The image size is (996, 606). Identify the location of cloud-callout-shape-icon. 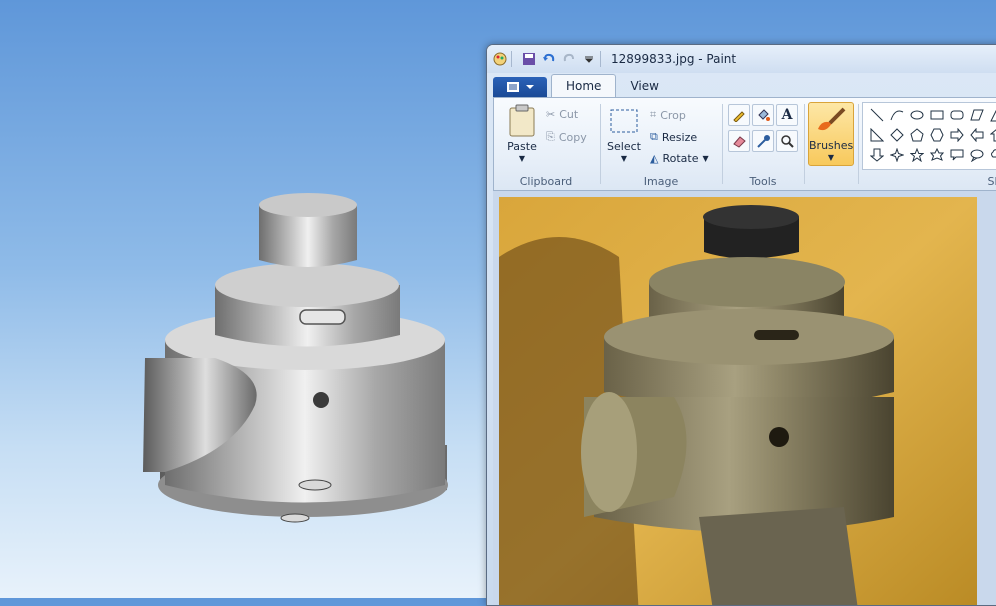
(991, 155).